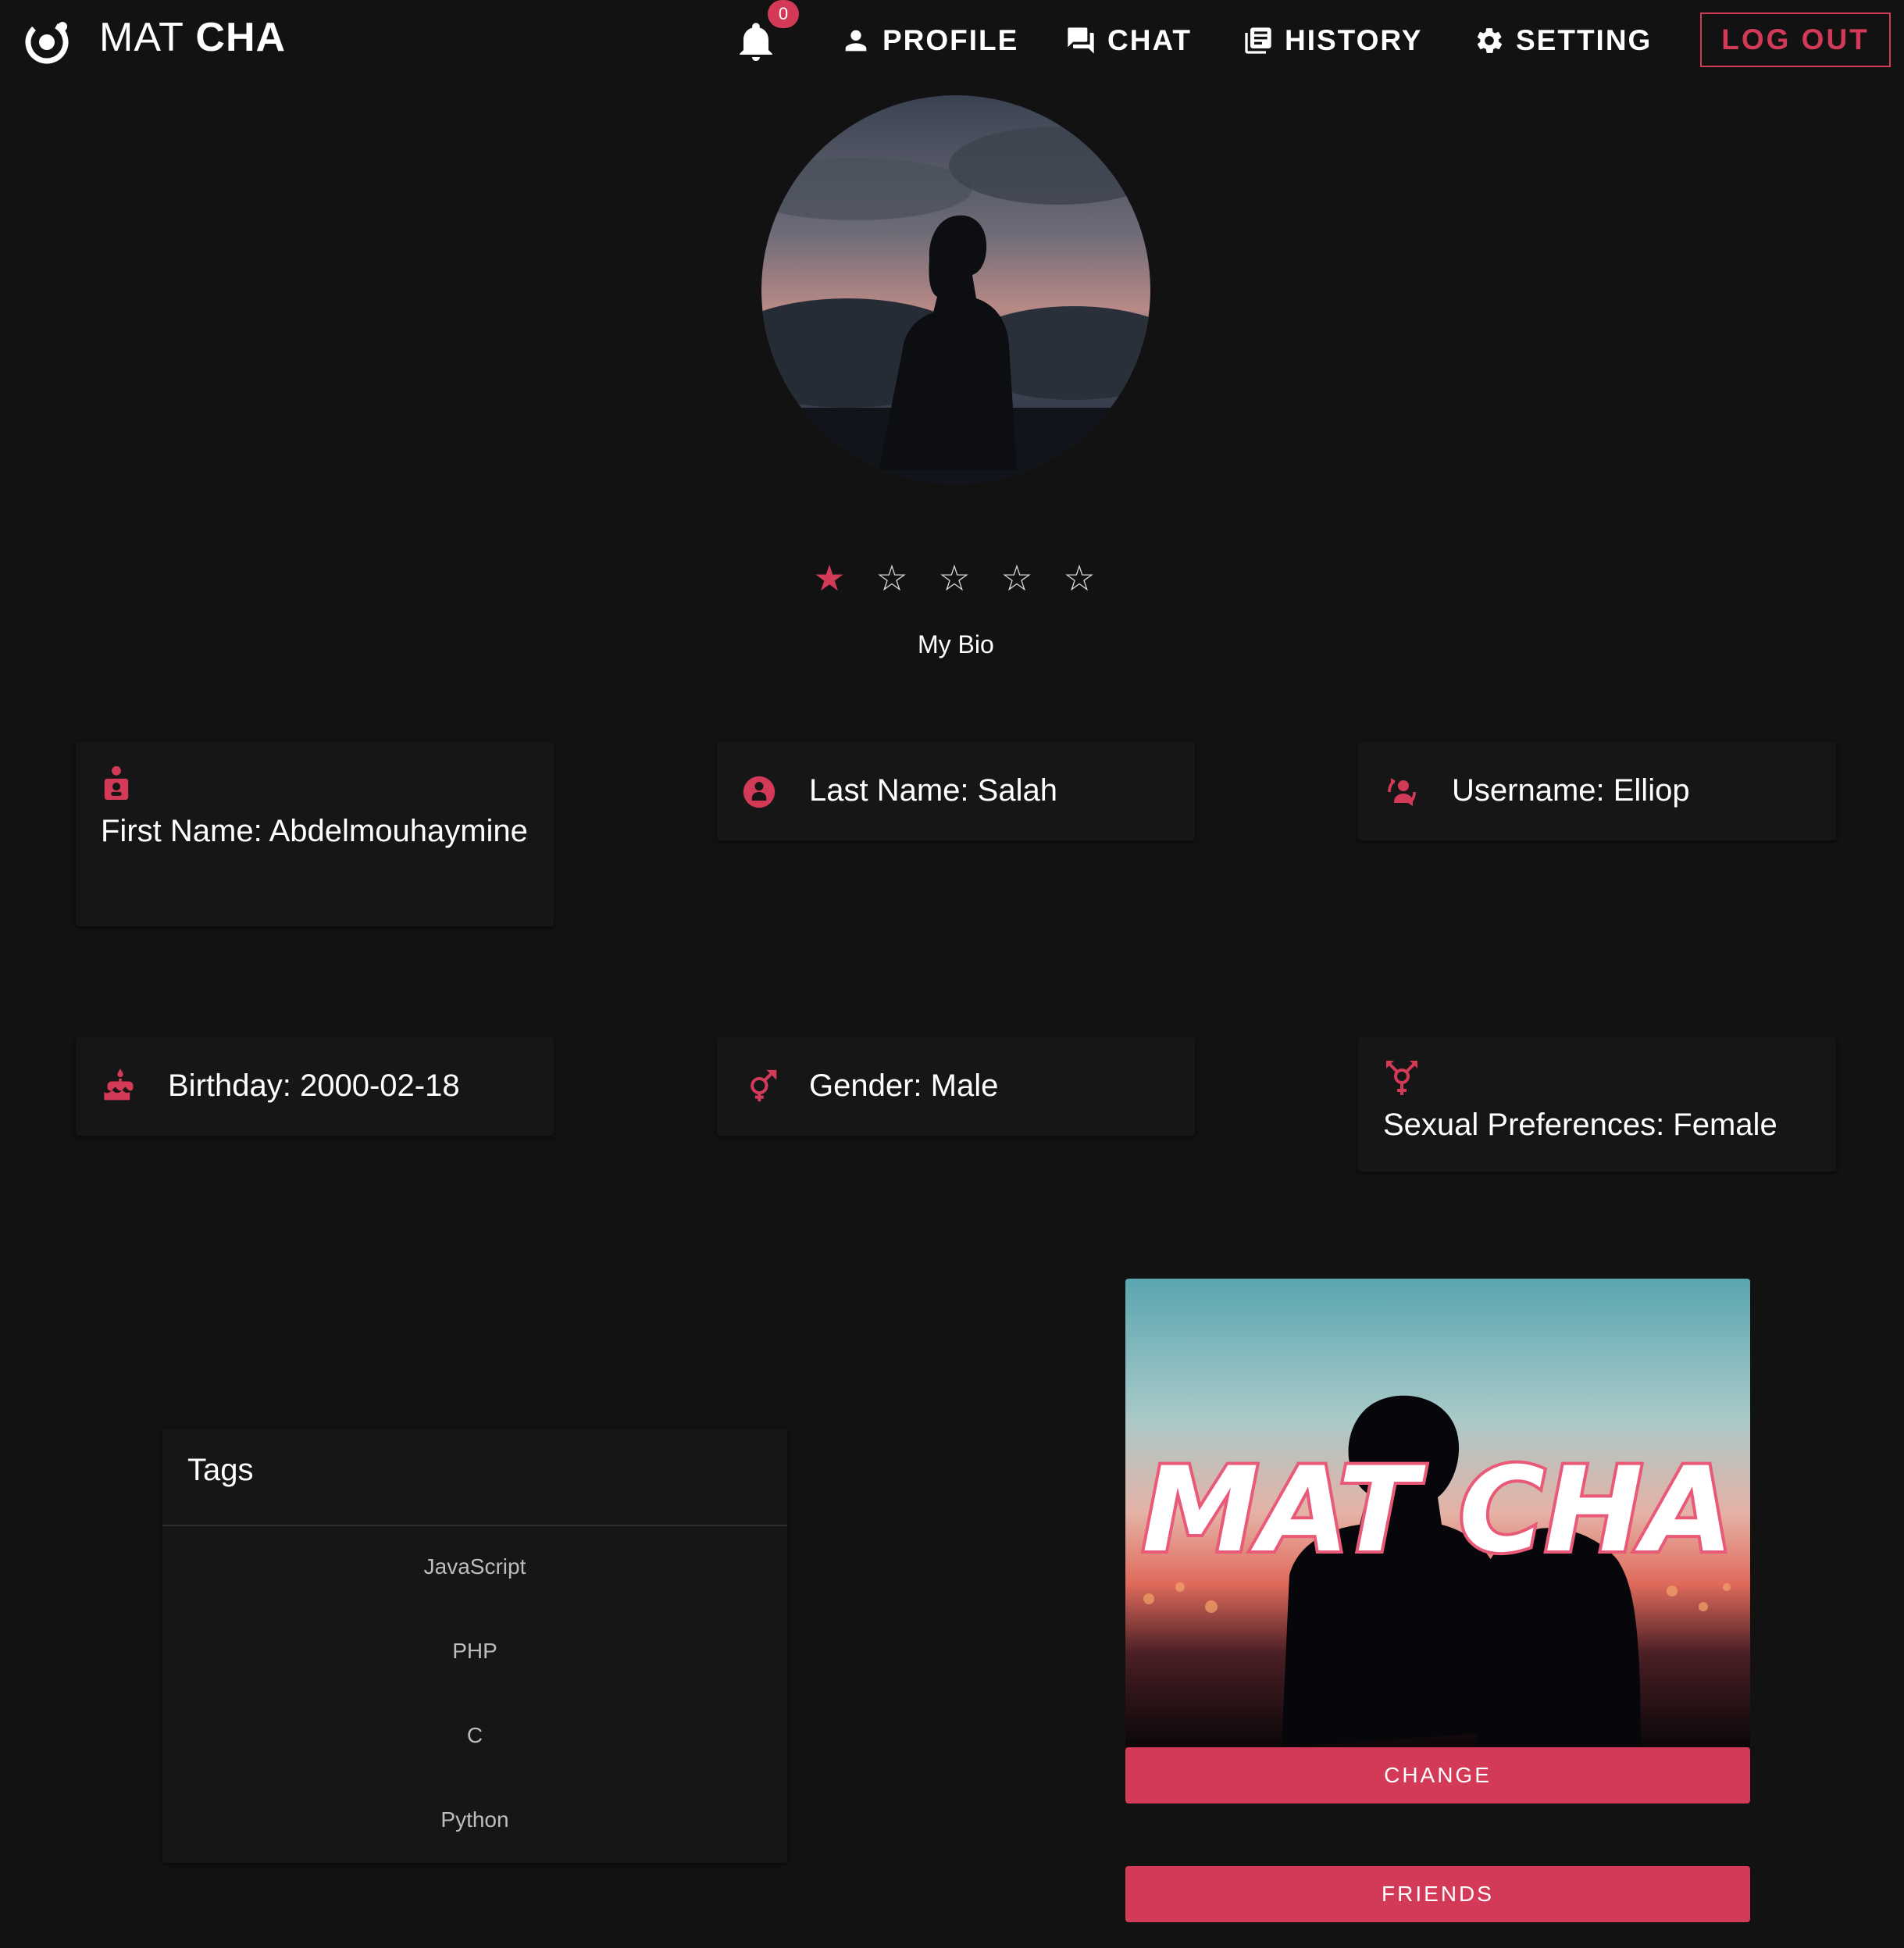  Describe the element at coordinates (116, 782) in the screenshot. I see `person-badge-icon` at that location.